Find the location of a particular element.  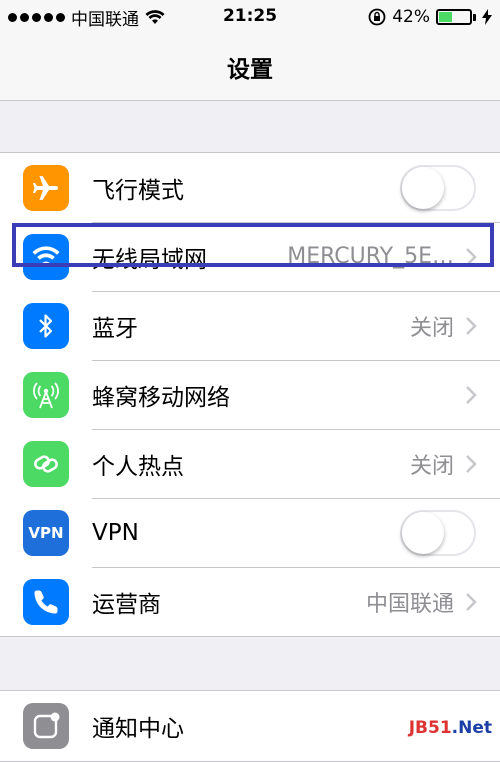

settings-row-personal-hotspot: 个人热点 关闭 is located at coordinates (250, 463).